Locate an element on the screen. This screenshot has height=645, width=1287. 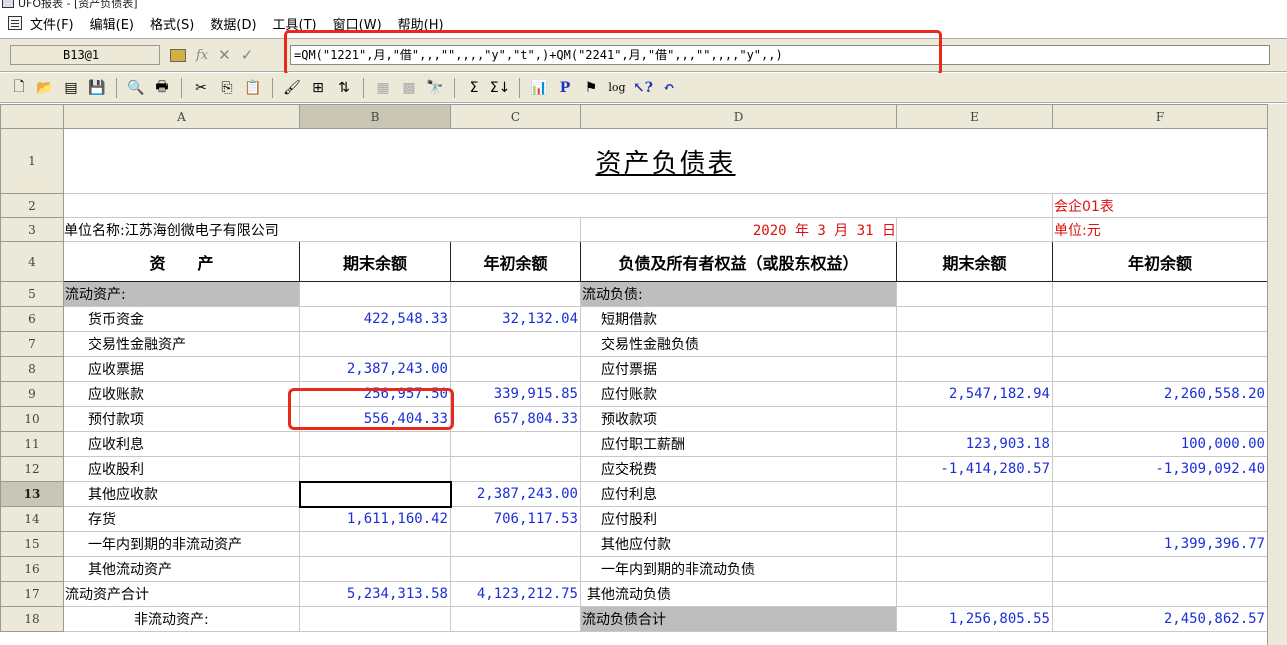
asset-item-cell: 流动资产合计 is located at coordinates (181, 594).